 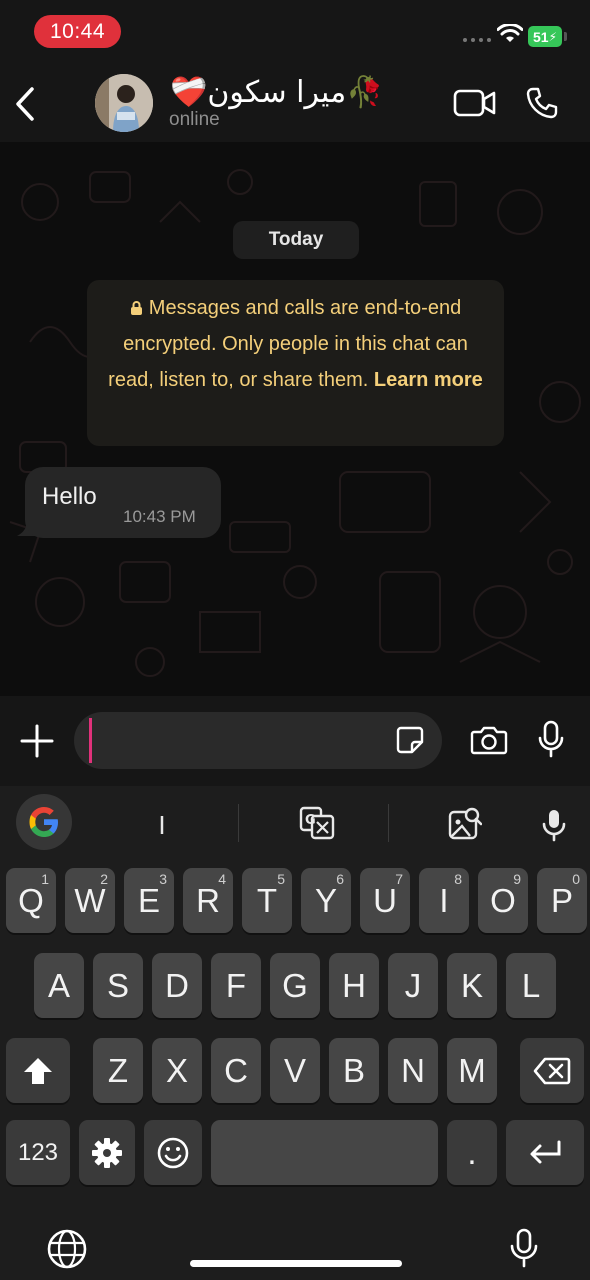 What do you see at coordinates (90, 740) in the screenshot?
I see `text-caret` at bounding box center [90, 740].